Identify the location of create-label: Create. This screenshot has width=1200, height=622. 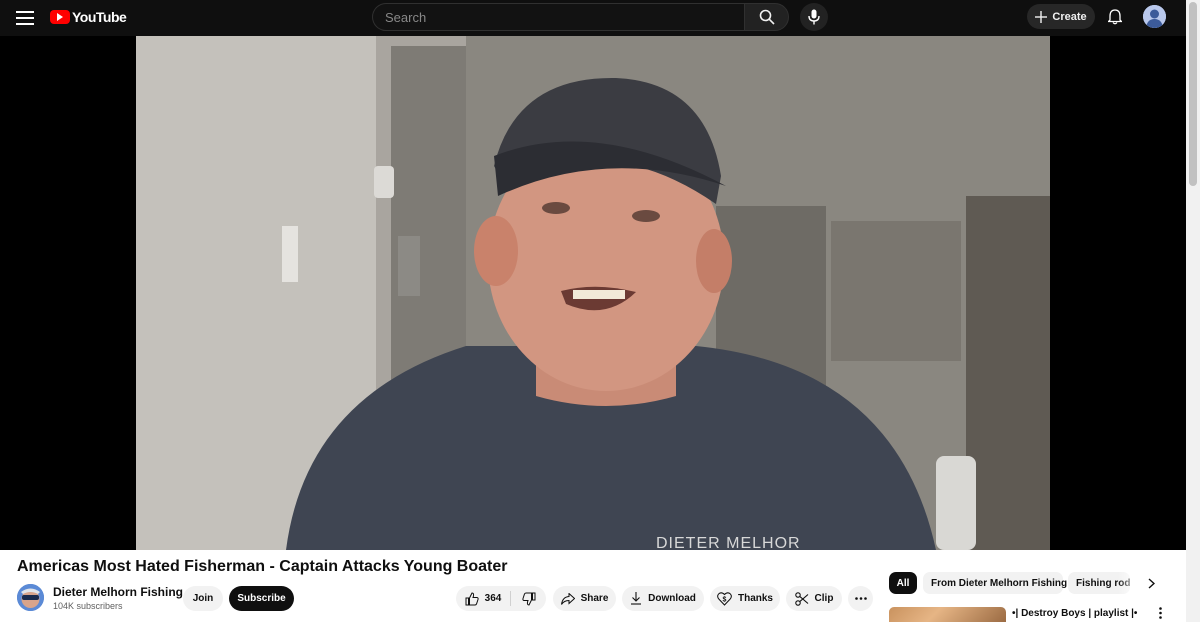
(1069, 16).